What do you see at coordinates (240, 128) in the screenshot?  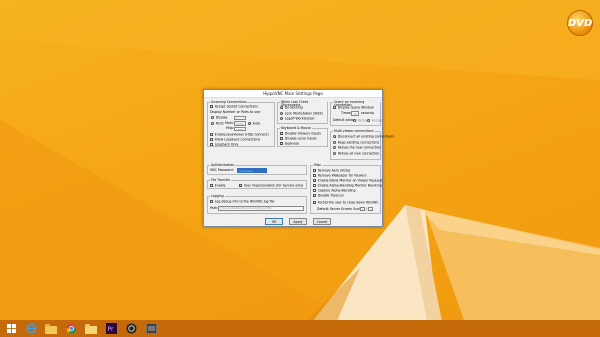 I see `http-port-field: 5800` at bounding box center [240, 128].